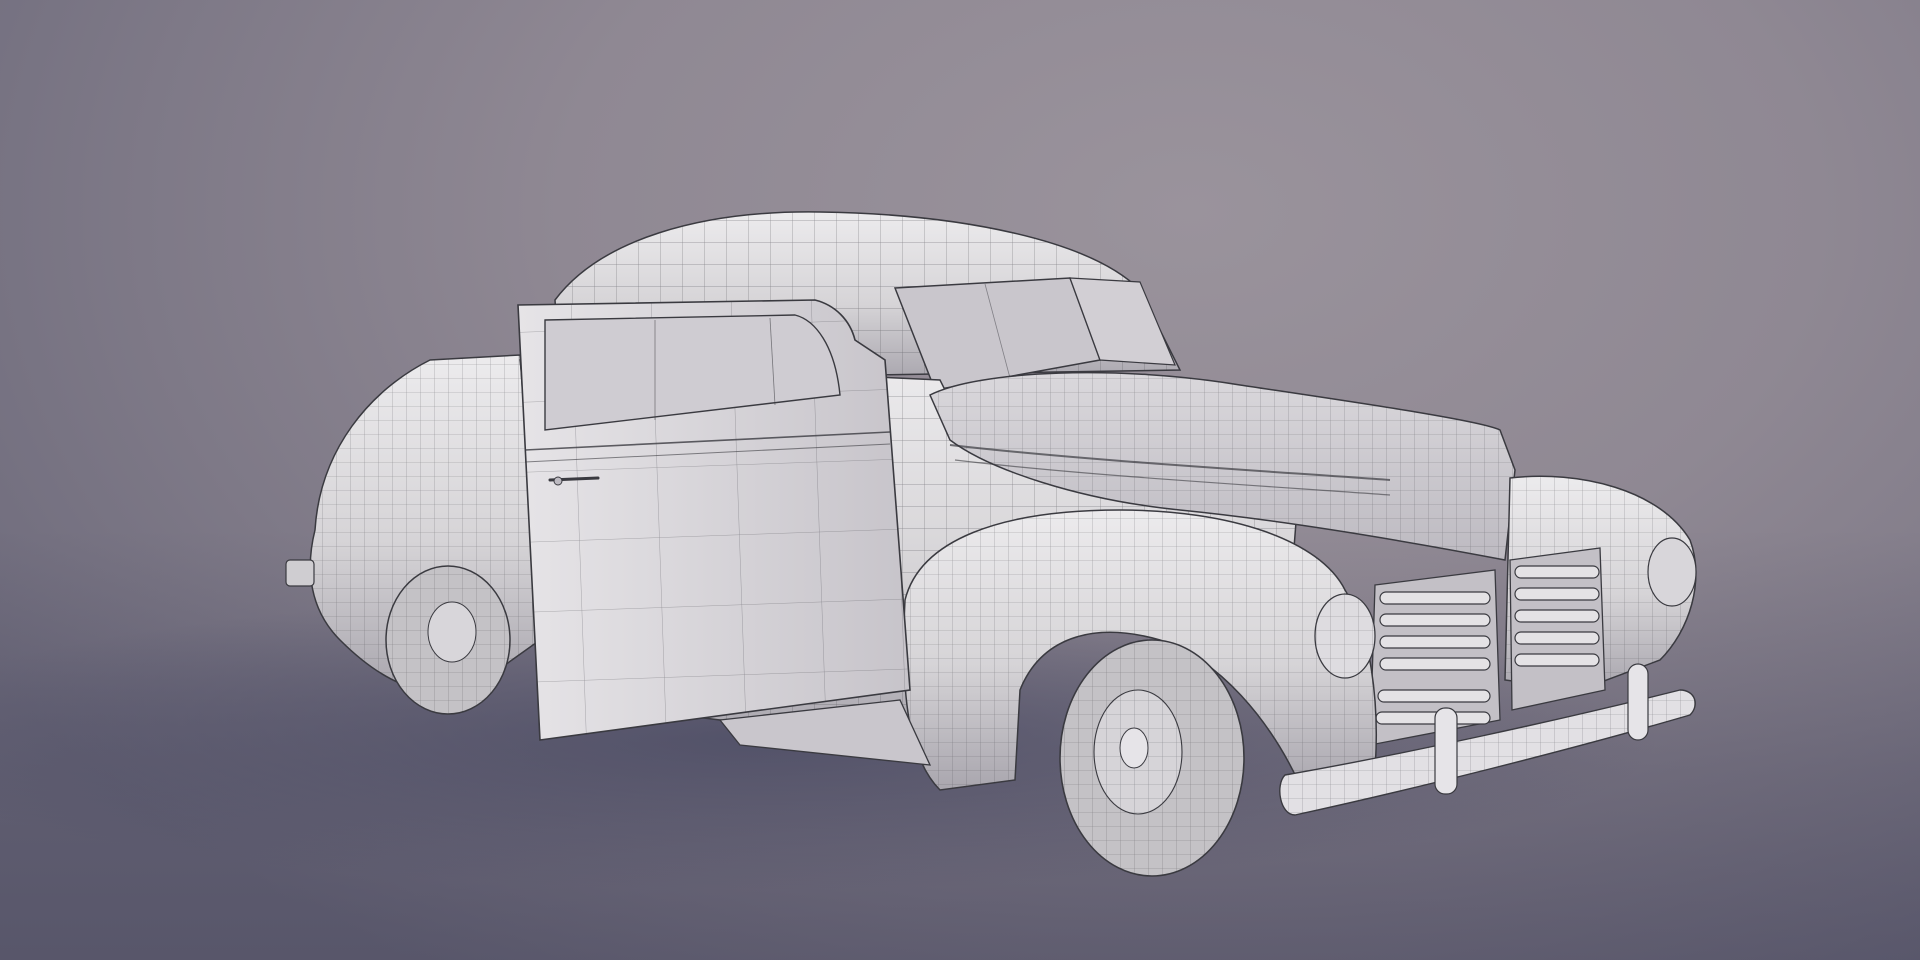 The width and height of the screenshot is (1920, 960). What do you see at coordinates (1345, 636) in the screenshot?
I see `near-headlight` at bounding box center [1345, 636].